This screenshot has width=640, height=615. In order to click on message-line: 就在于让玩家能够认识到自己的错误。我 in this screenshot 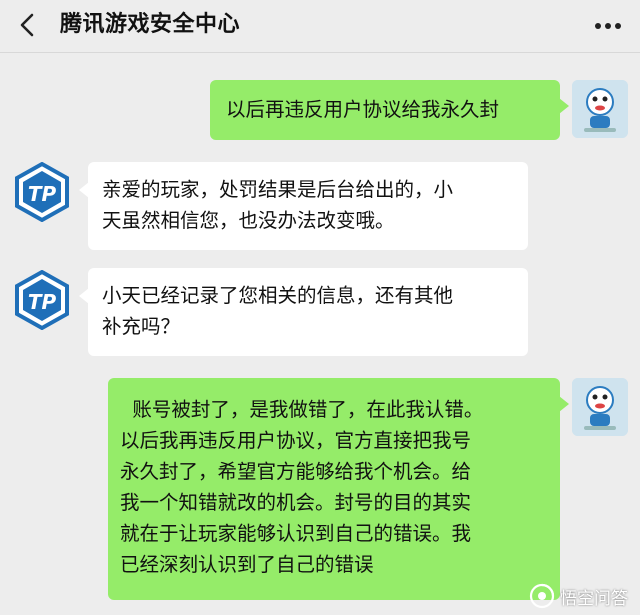, I will do `click(296, 533)`.